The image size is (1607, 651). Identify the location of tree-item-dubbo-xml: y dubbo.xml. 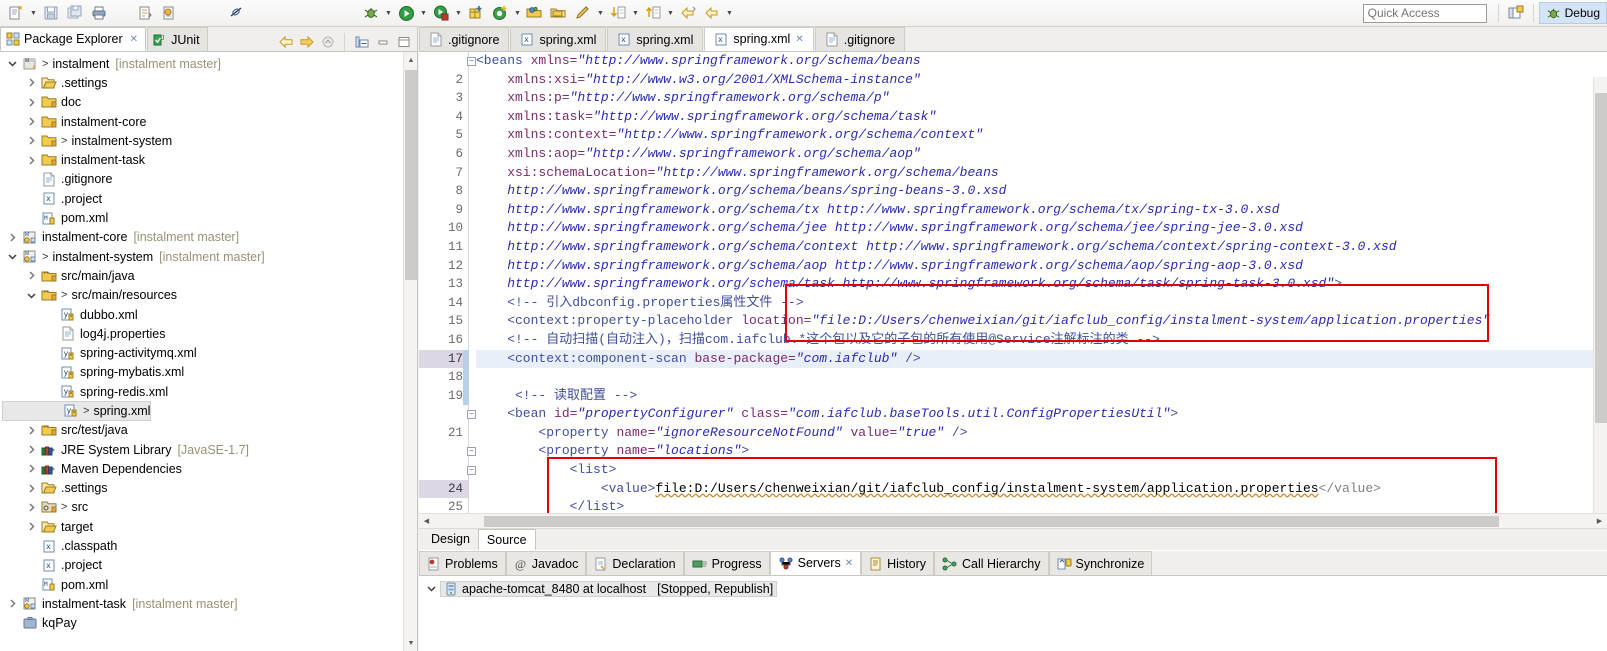
(208, 314).